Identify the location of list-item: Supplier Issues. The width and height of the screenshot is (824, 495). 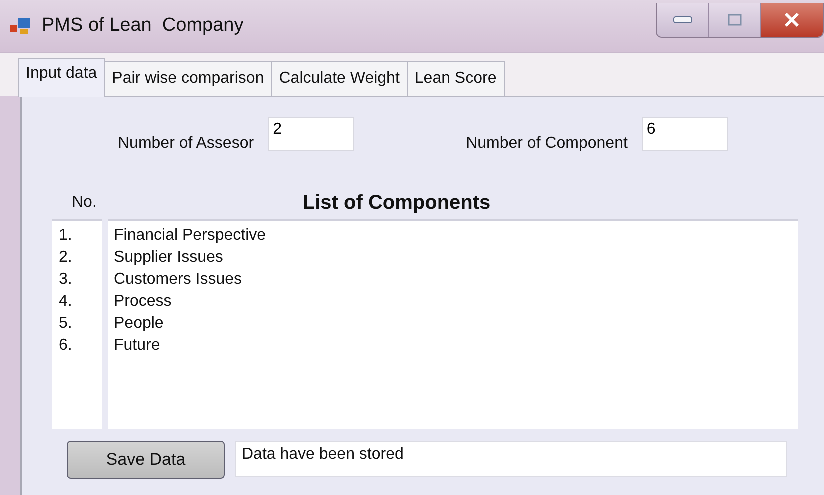
(169, 258).